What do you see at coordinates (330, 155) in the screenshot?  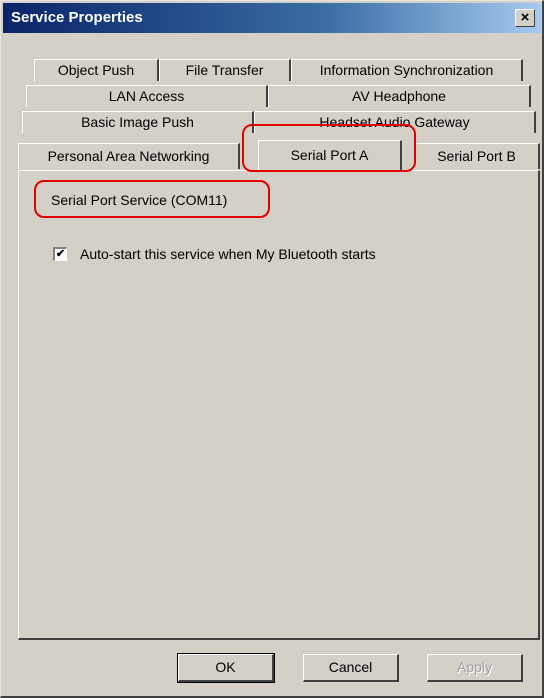 I see `tab-serial-port-a: Serial Port A` at bounding box center [330, 155].